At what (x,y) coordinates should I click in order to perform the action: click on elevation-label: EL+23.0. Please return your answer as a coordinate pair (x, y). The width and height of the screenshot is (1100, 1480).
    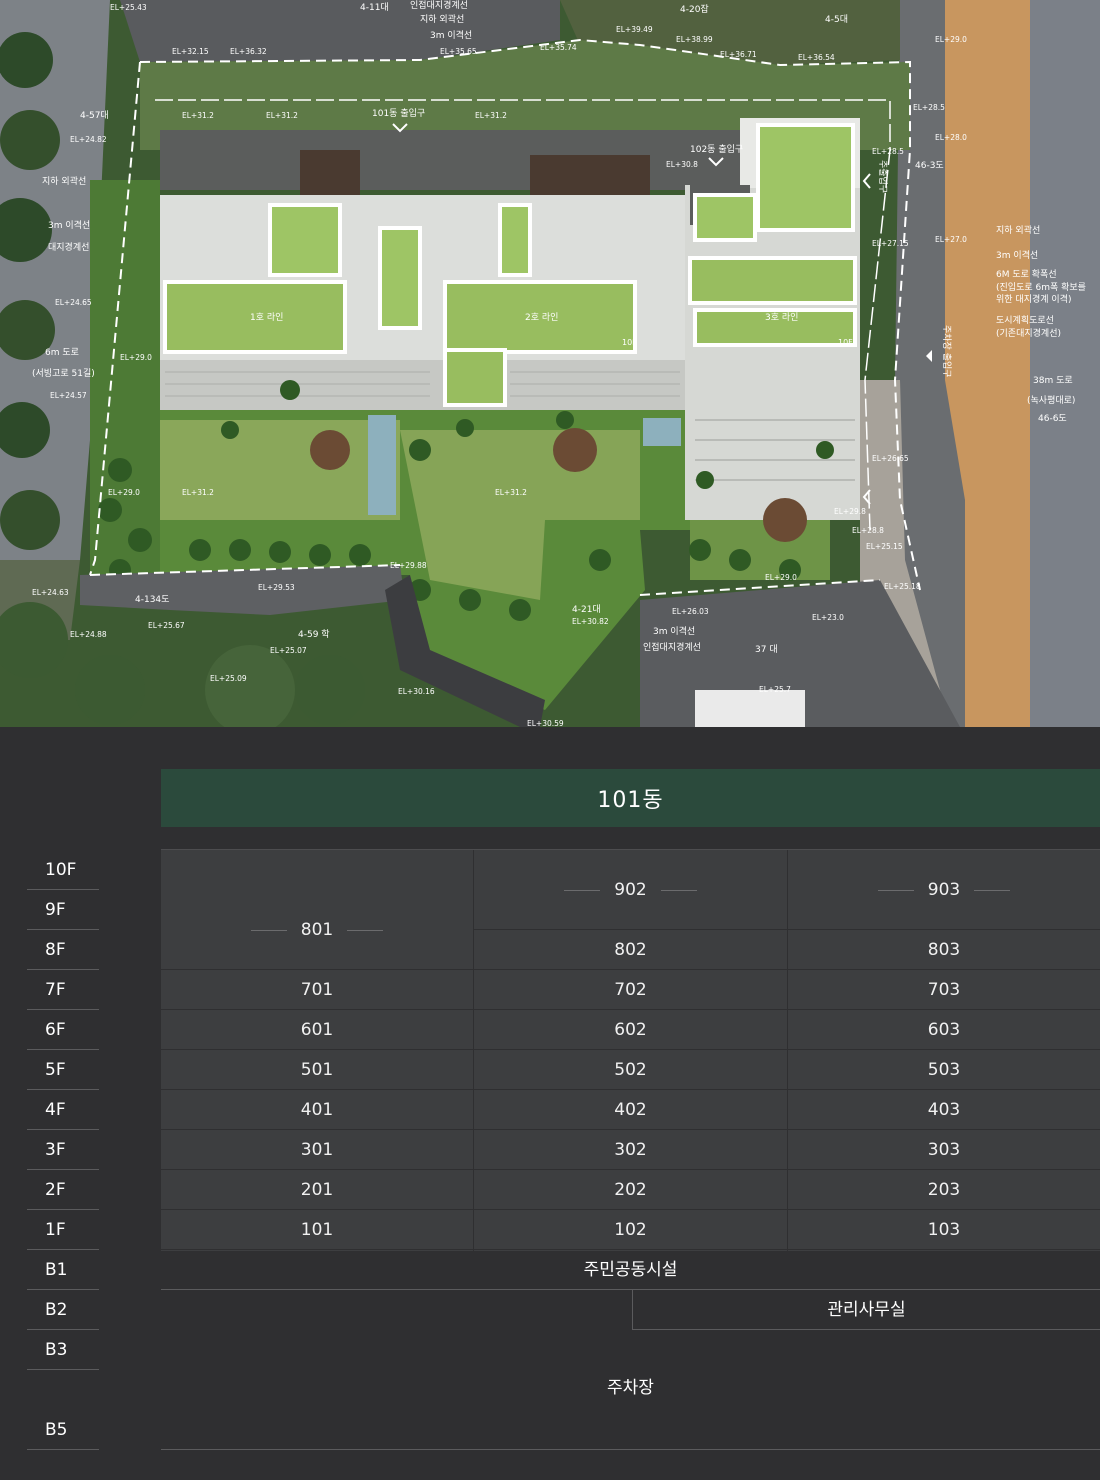
    Looking at the image, I should click on (828, 617).